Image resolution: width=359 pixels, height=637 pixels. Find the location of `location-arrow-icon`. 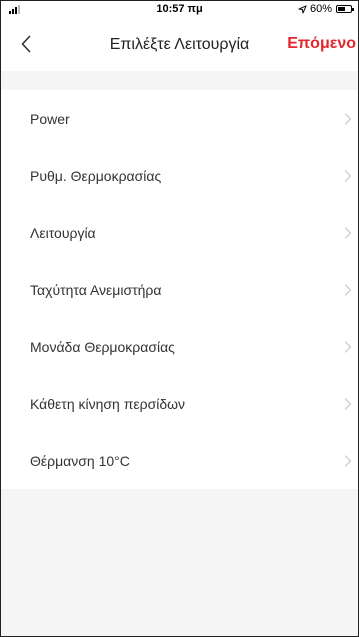

location-arrow-icon is located at coordinates (302, 9).